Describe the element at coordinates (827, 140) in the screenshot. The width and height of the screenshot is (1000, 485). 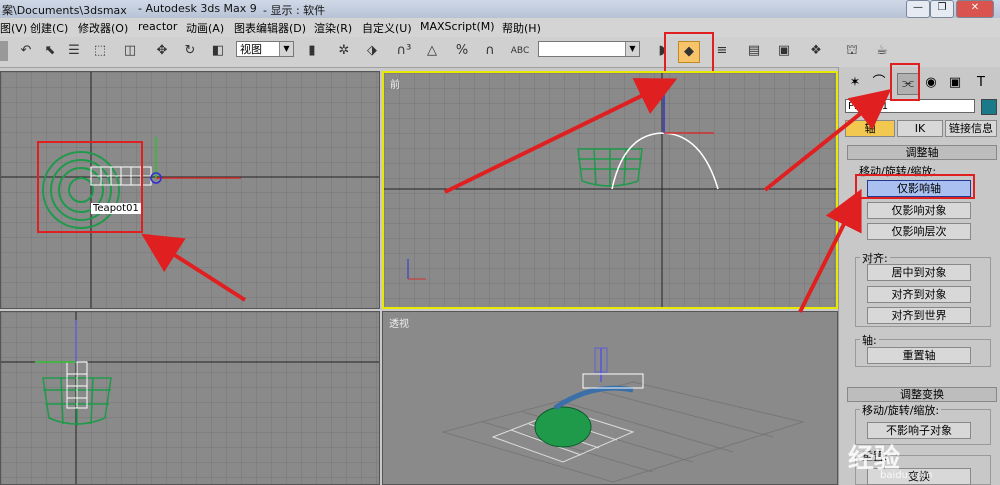
I see `arrow-to-hierarchy` at that location.